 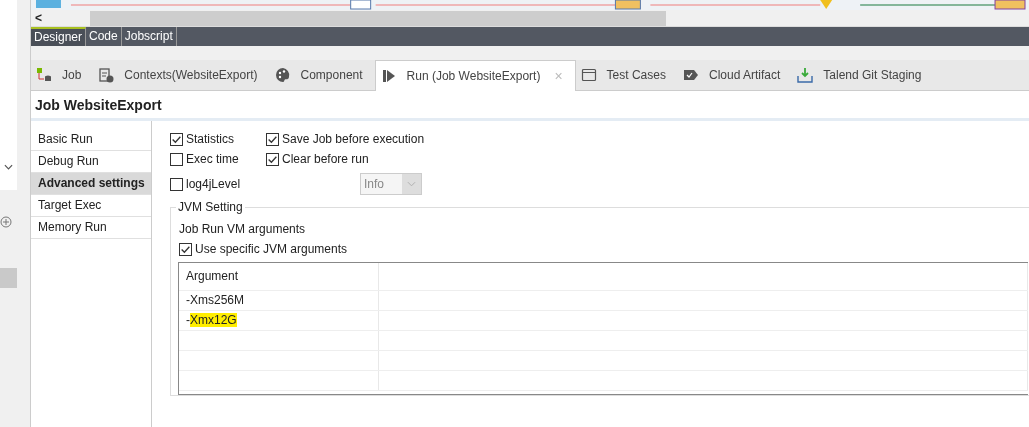 I want to click on add-icon, so click(x=6, y=222).